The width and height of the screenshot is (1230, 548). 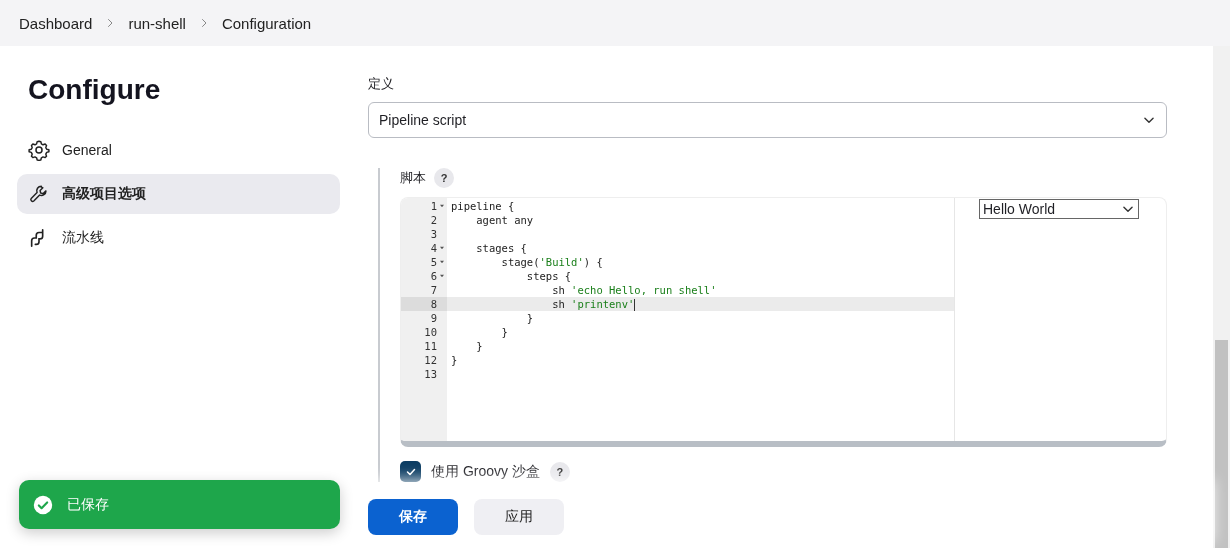 I want to click on gear-icon, so click(x=39, y=150).